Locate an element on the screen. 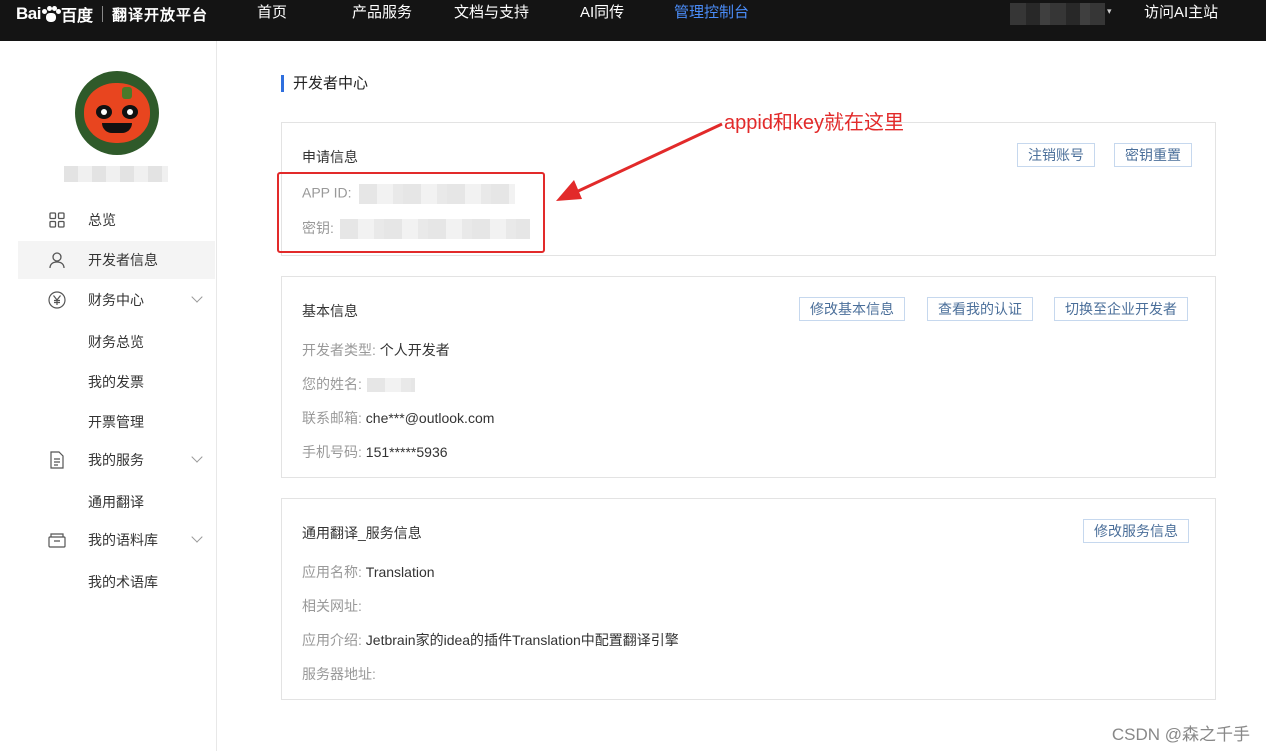 This screenshot has width=1266, height=751. user-name-redacted is located at coordinates (1057, 14).